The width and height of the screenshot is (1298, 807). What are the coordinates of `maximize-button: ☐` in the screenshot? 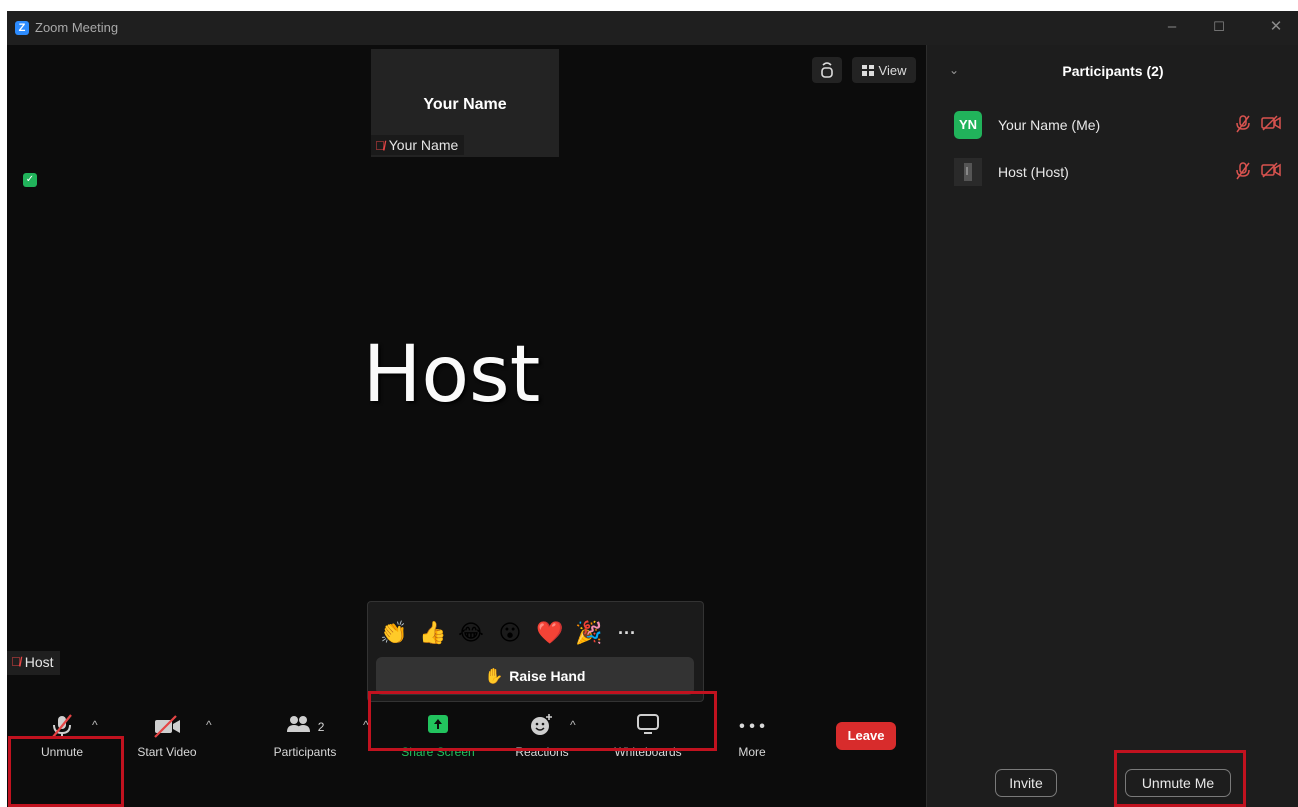 It's located at (1219, 27).